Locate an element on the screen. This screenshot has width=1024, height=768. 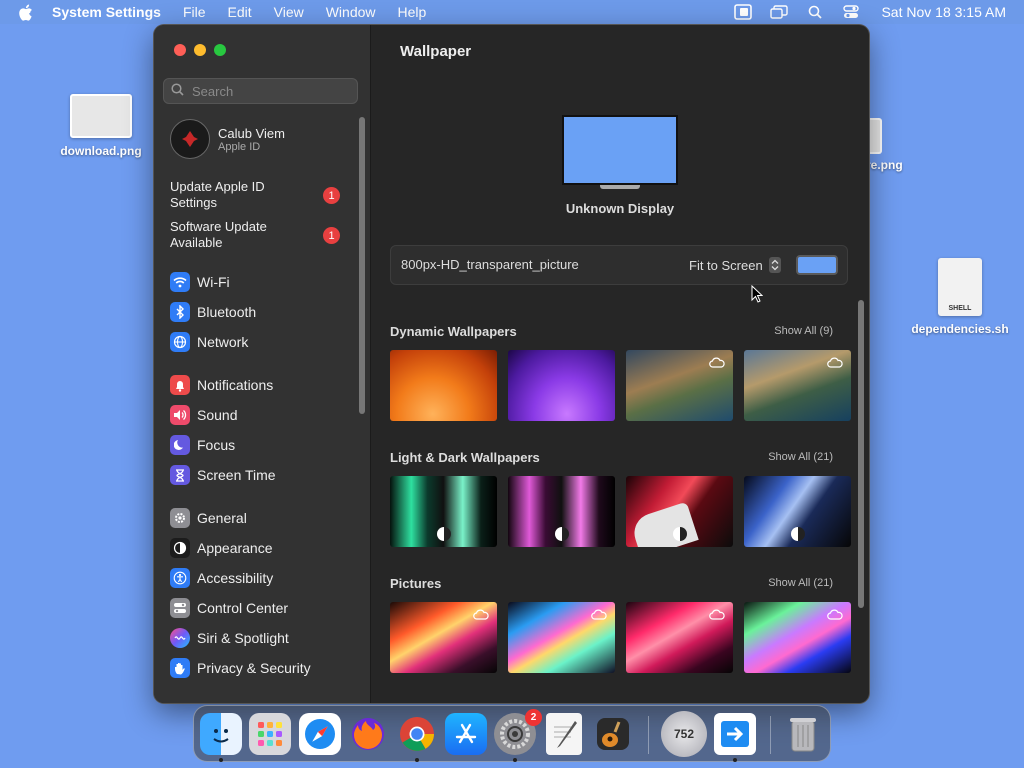
dock-firefox-icon is located at coordinates (368, 734).